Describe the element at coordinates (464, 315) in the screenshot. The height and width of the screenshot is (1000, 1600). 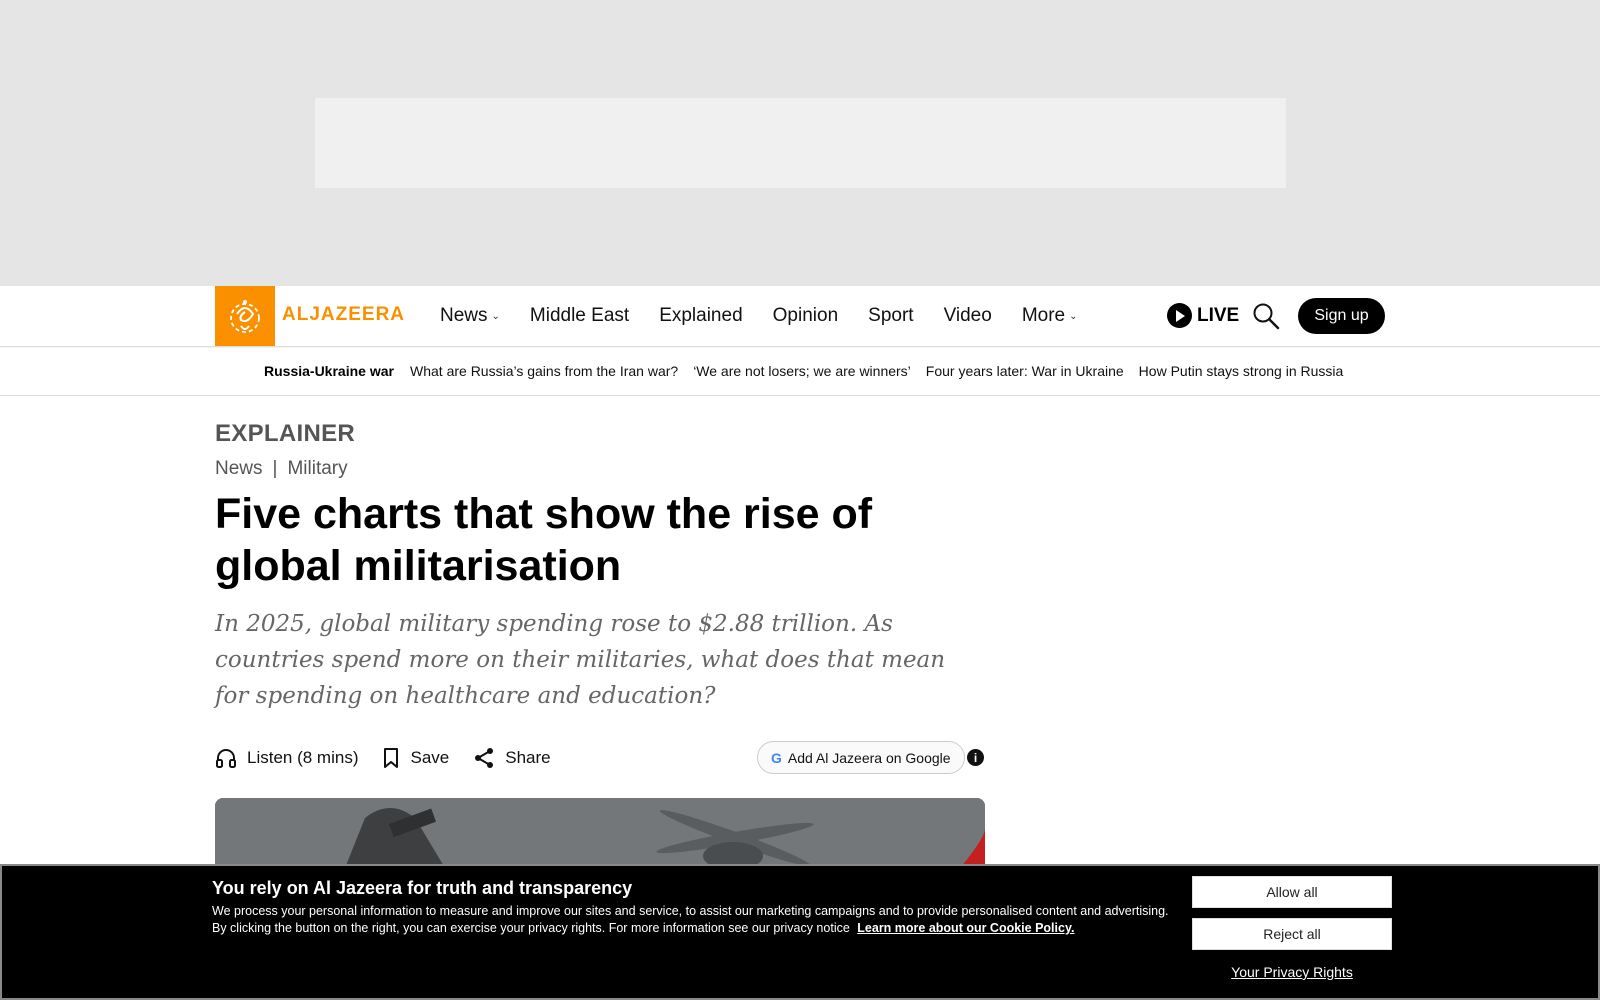
I see `nav-item-label: News` at that location.